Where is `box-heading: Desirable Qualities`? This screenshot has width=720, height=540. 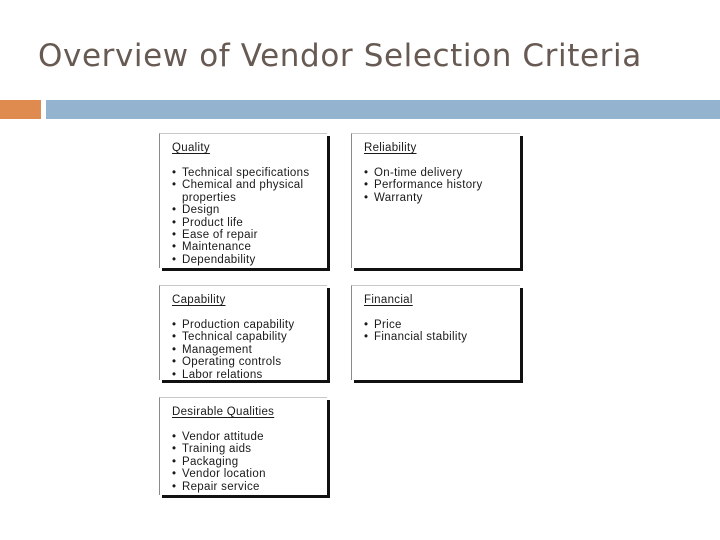
box-heading: Desirable Qualities is located at coordinates (223, 412).